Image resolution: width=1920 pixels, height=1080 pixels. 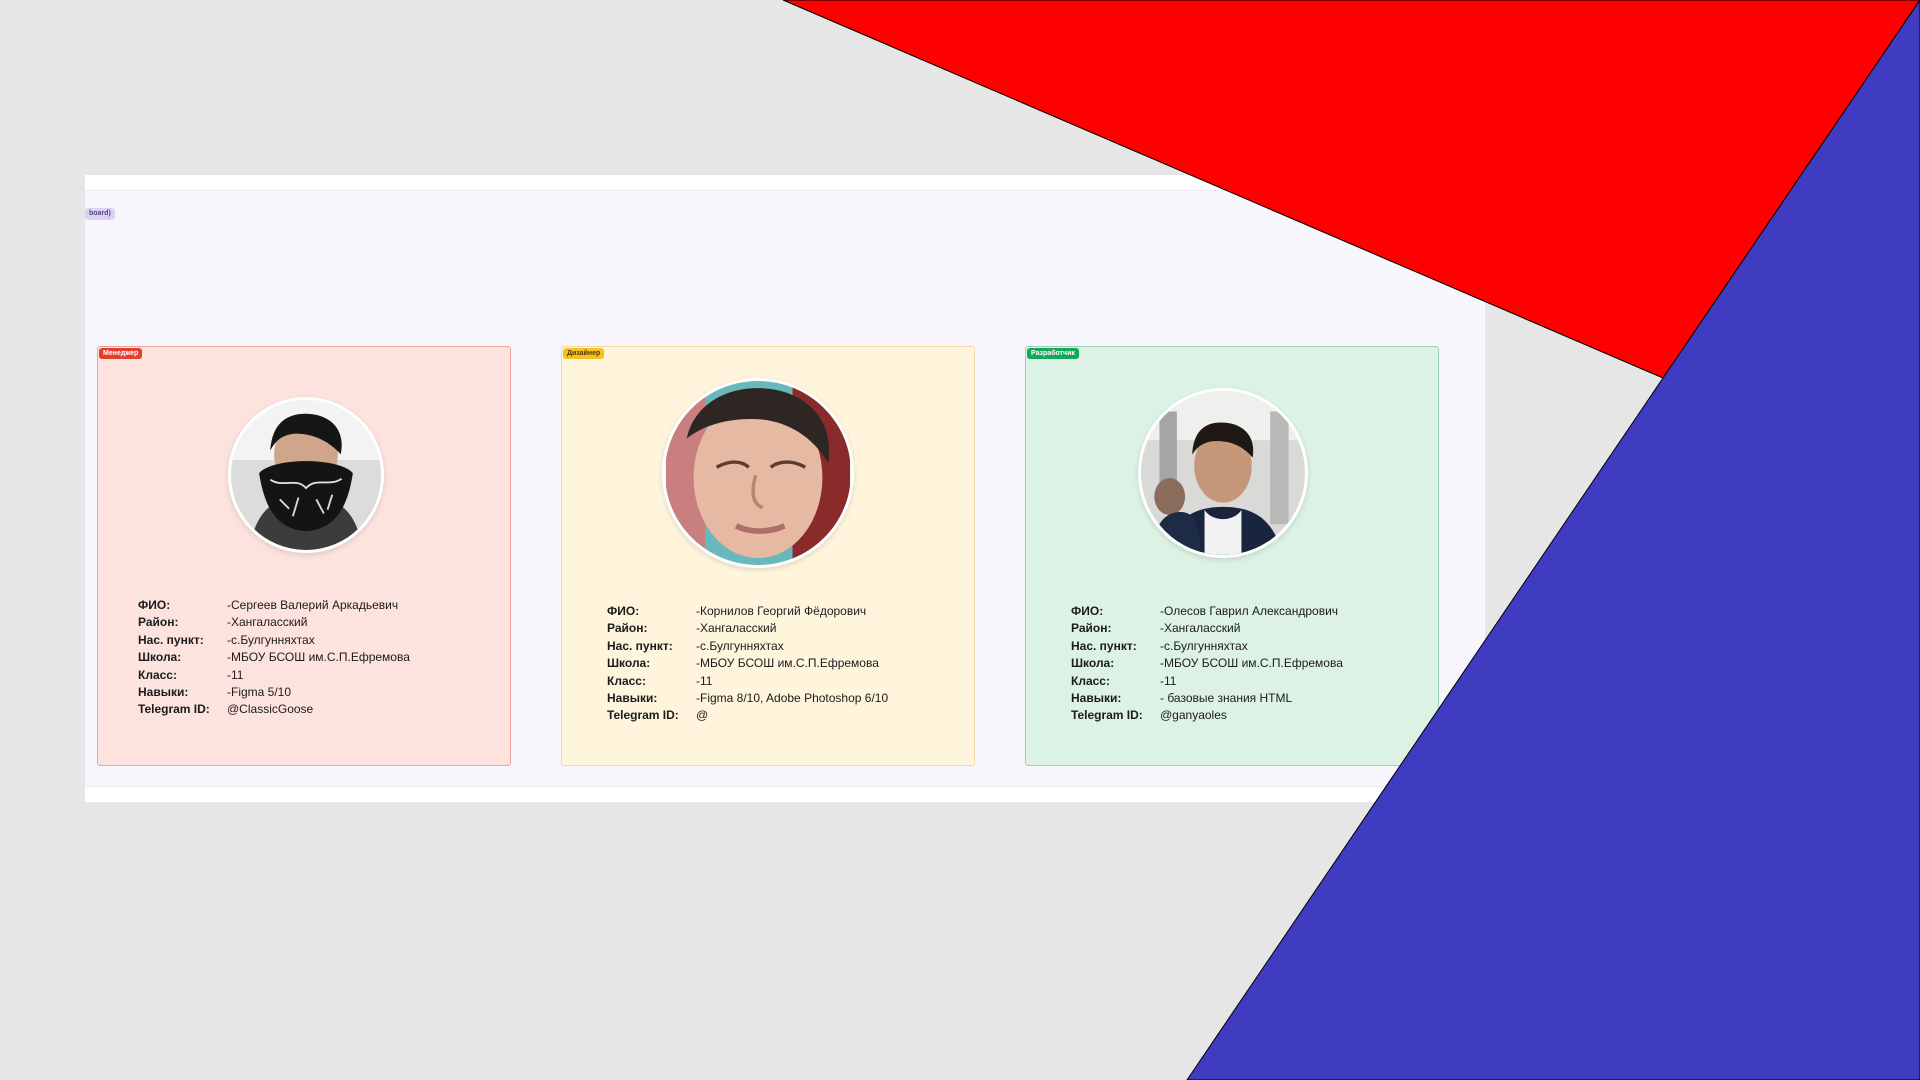 I want to click on designer-role-badge: Дизайнер, so click(x=584, y=353).